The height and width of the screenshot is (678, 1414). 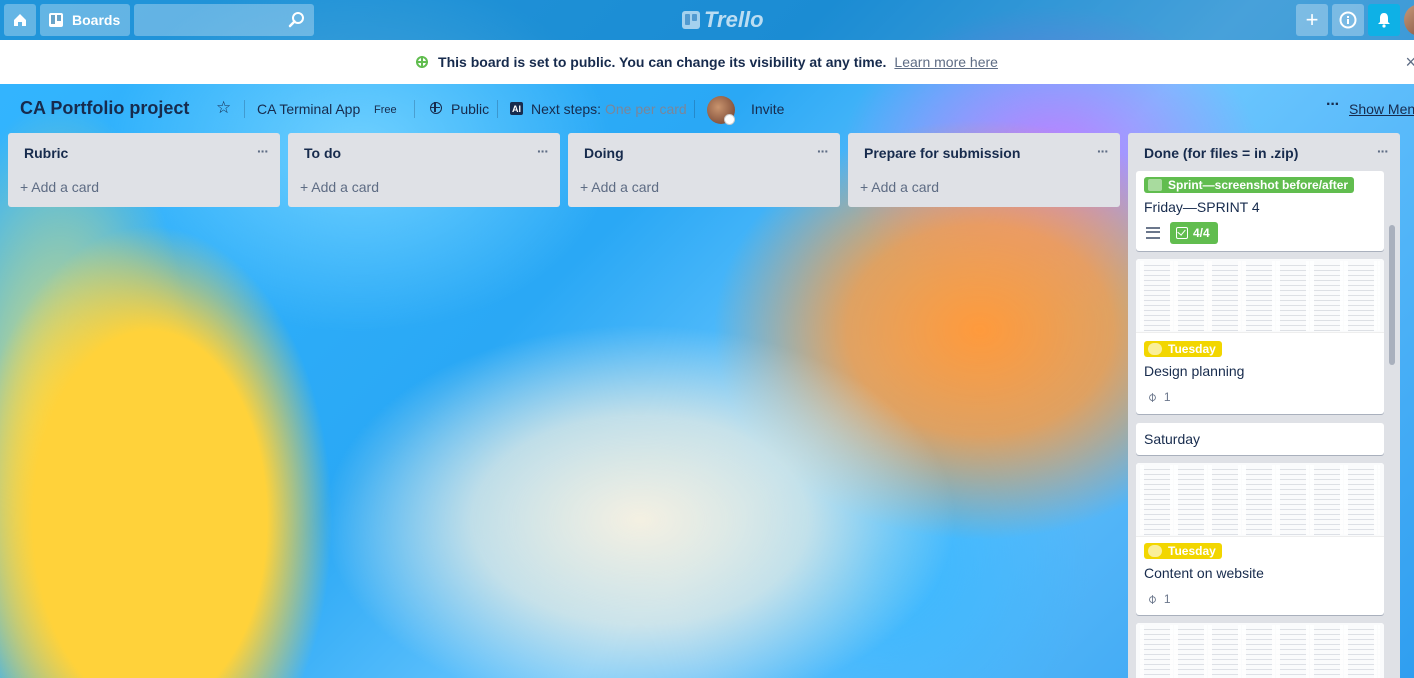 What do you see at coordinates (1409, 20) in the screenshot?
I see `user-avatar` at bounding box center [1409, 20].